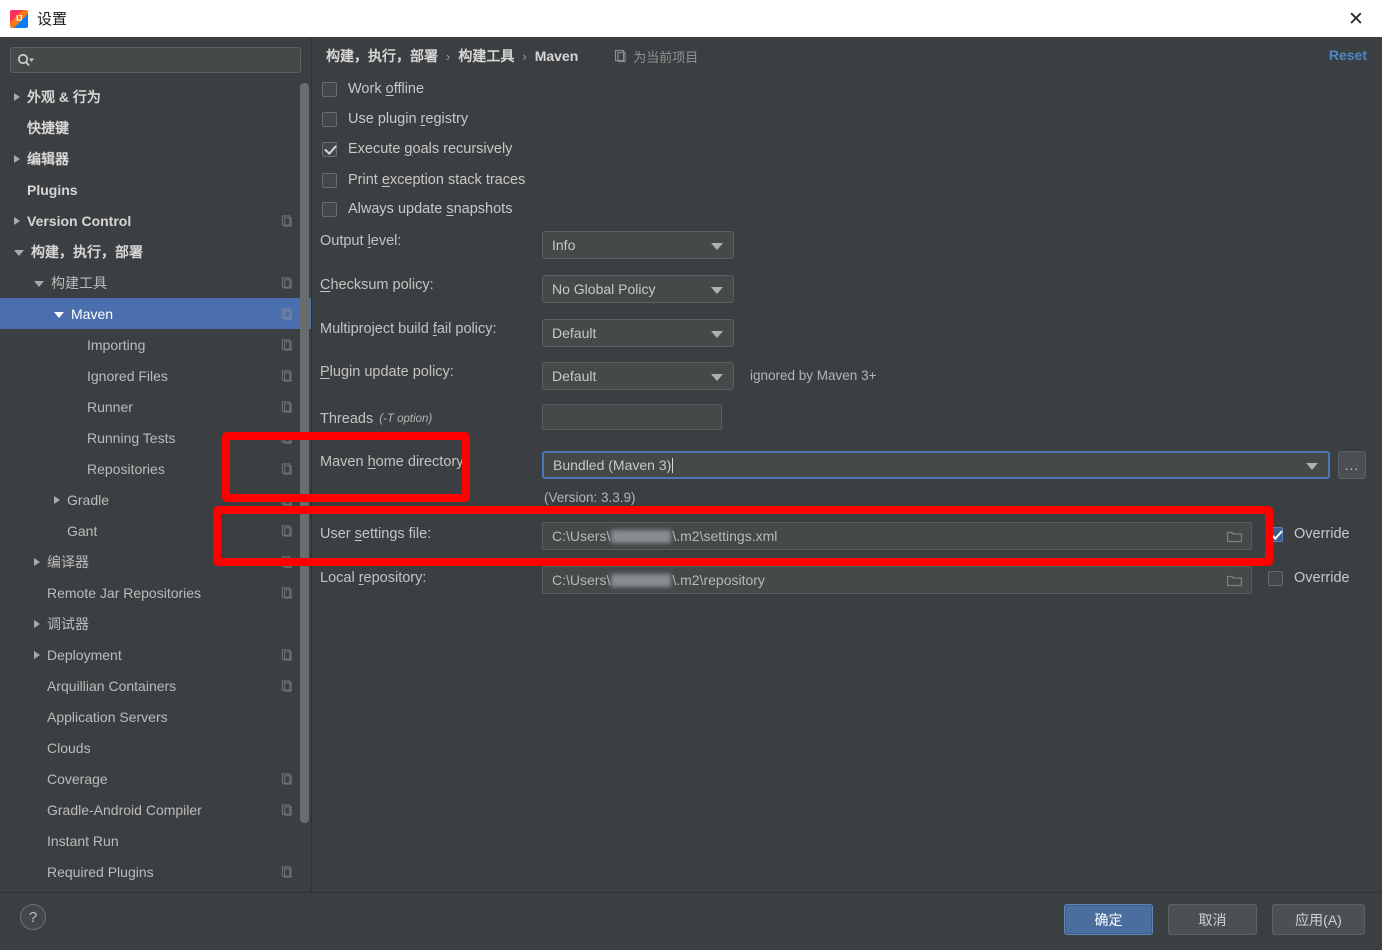  What do you see at coordinates (1322, 578) in the screenshot?
I see `local-repository-override-label: Override` at bounding box center [1322, 578].